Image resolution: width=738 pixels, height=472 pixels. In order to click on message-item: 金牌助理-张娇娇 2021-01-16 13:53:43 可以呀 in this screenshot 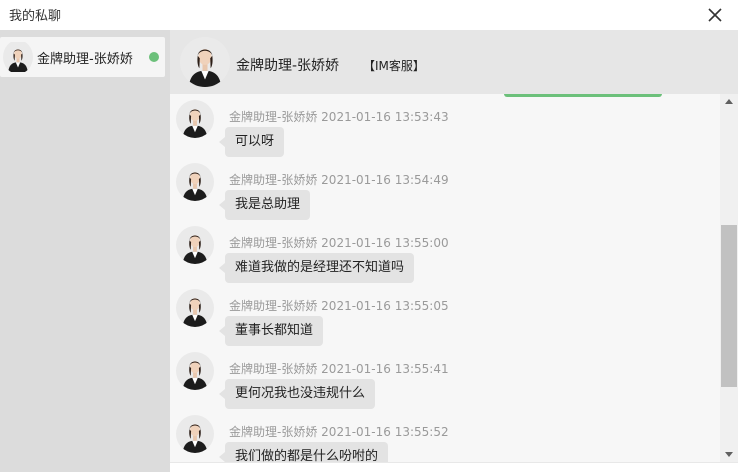, I will do `click(445, 125)`.